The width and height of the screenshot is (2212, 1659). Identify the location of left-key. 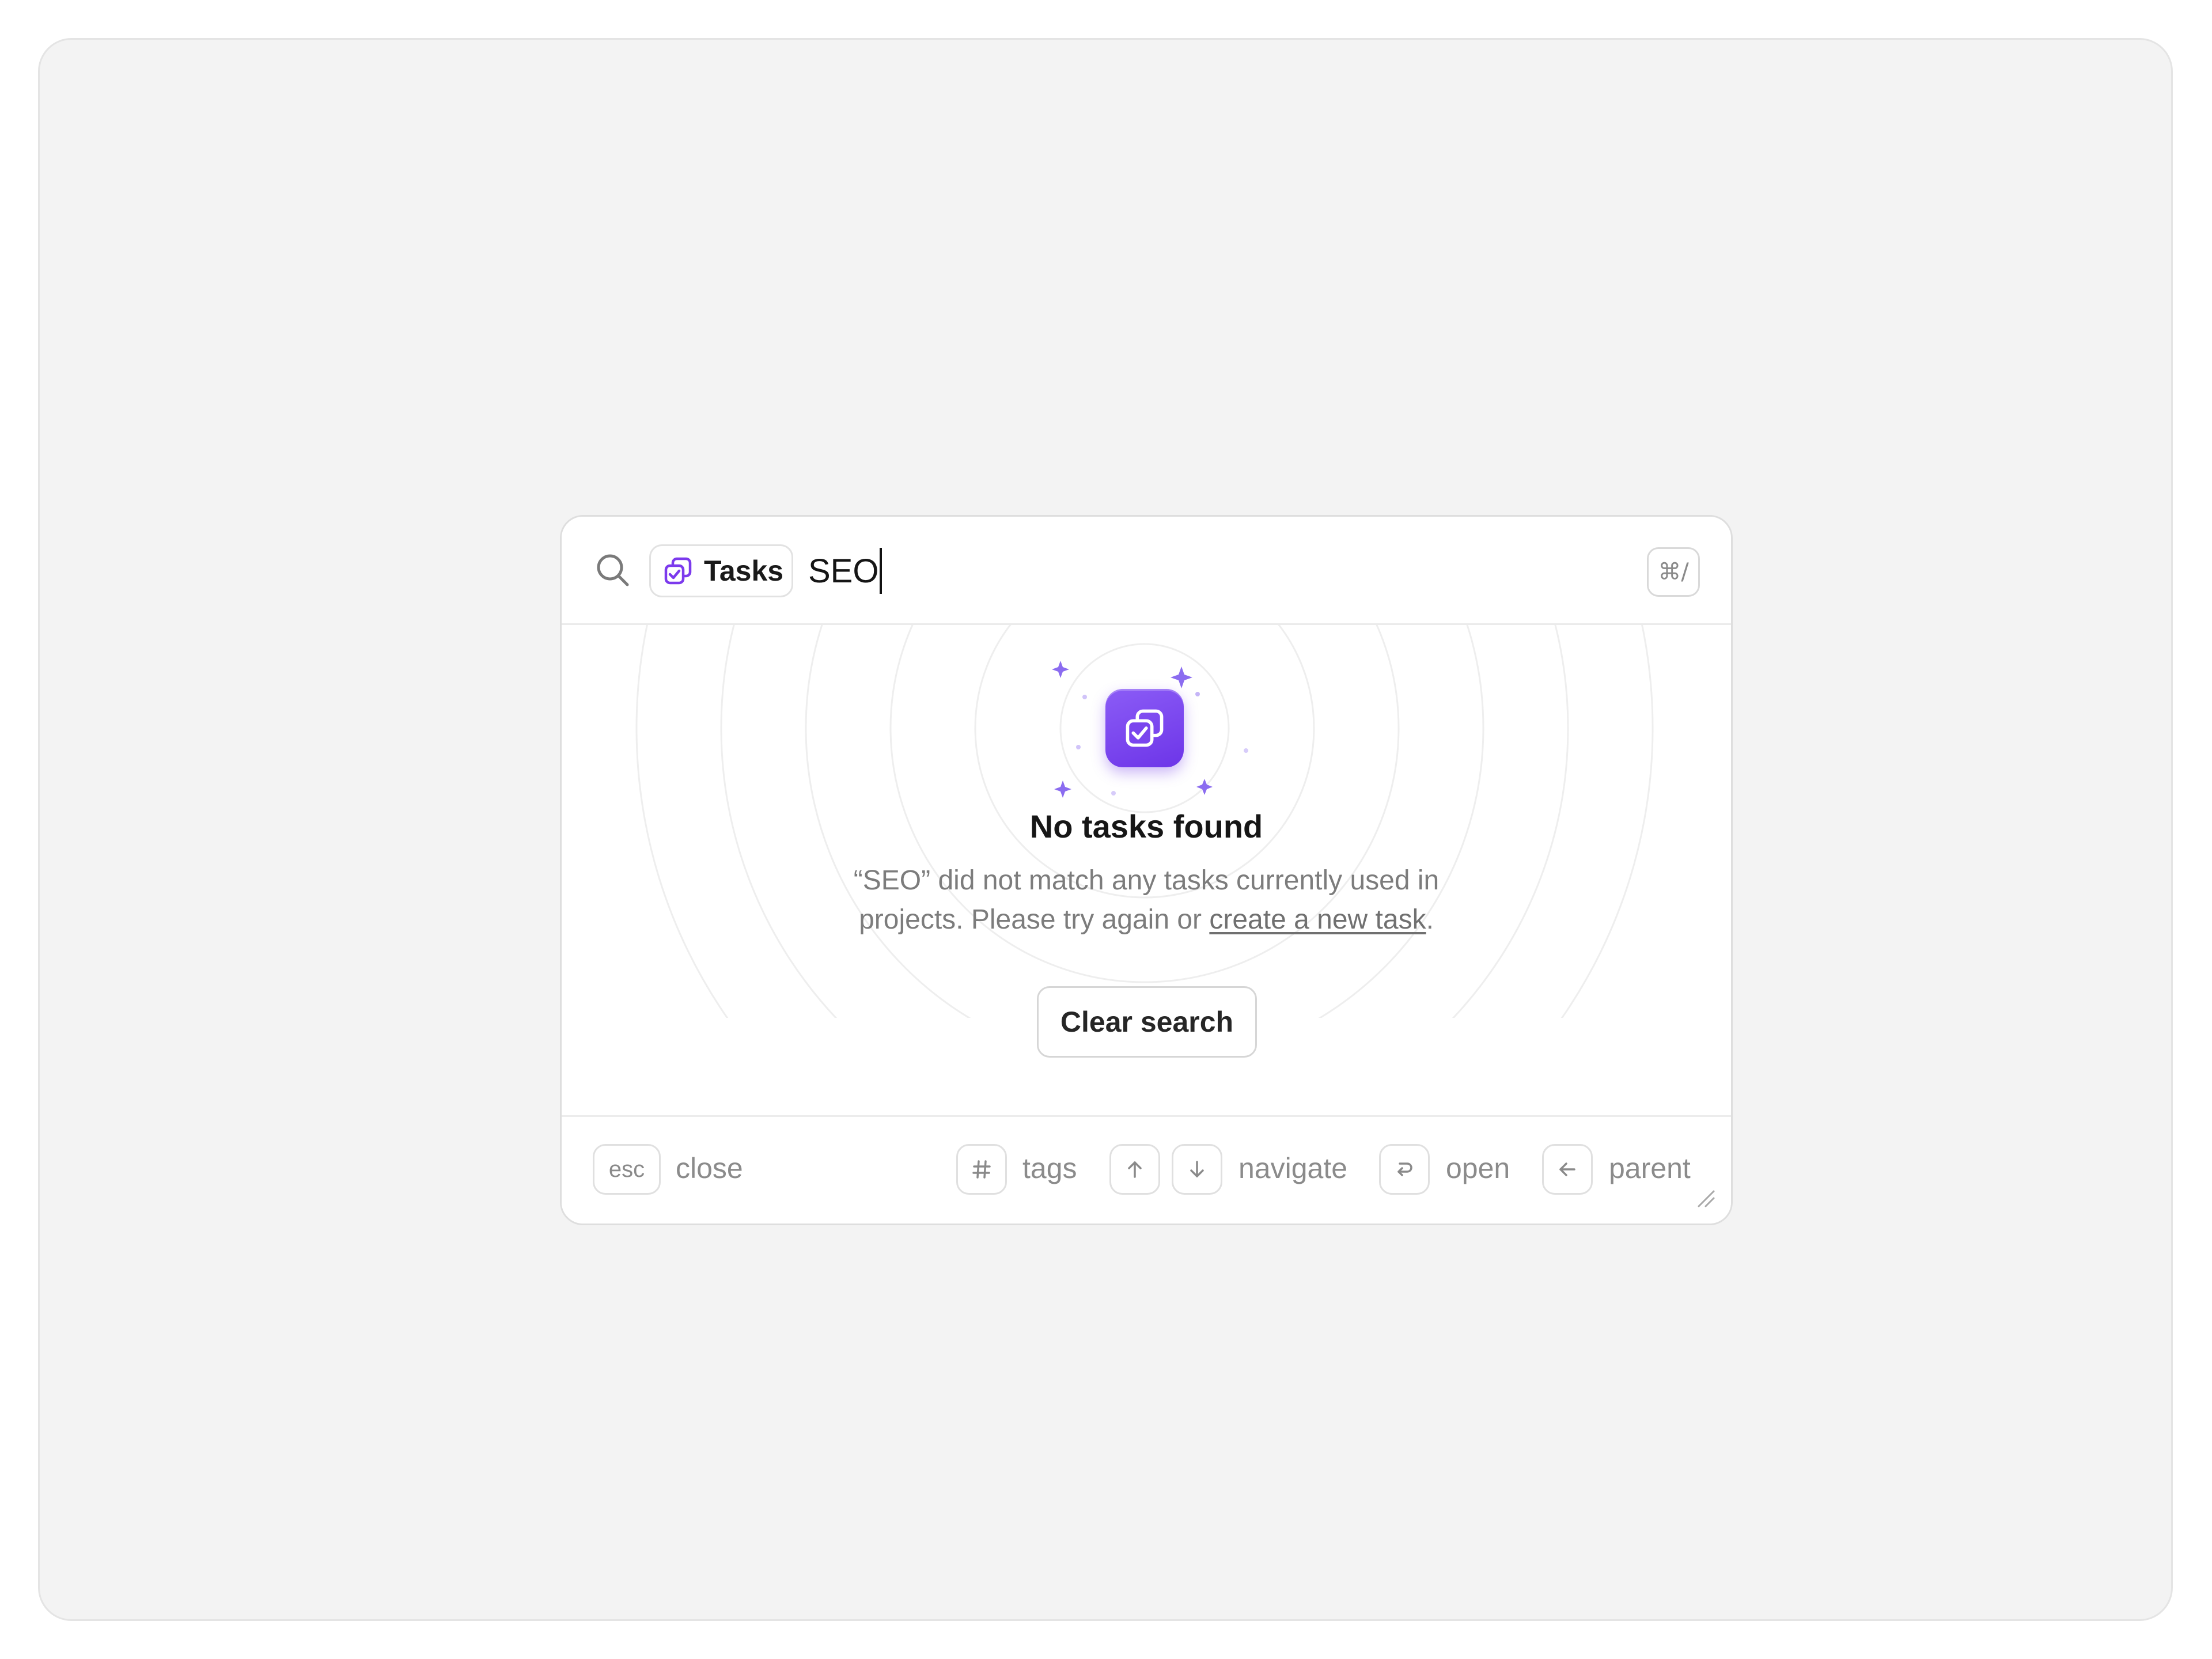
(1567, 1169).